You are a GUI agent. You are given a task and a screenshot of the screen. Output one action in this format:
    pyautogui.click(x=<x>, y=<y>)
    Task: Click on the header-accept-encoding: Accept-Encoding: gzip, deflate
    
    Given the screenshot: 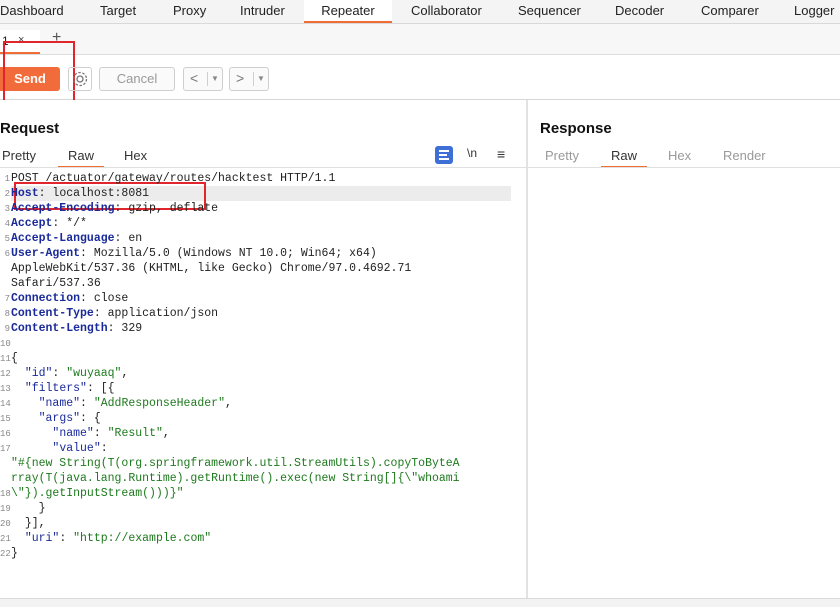 What is the action you would take?
    pyautogui.click(x=114, y=208)
    